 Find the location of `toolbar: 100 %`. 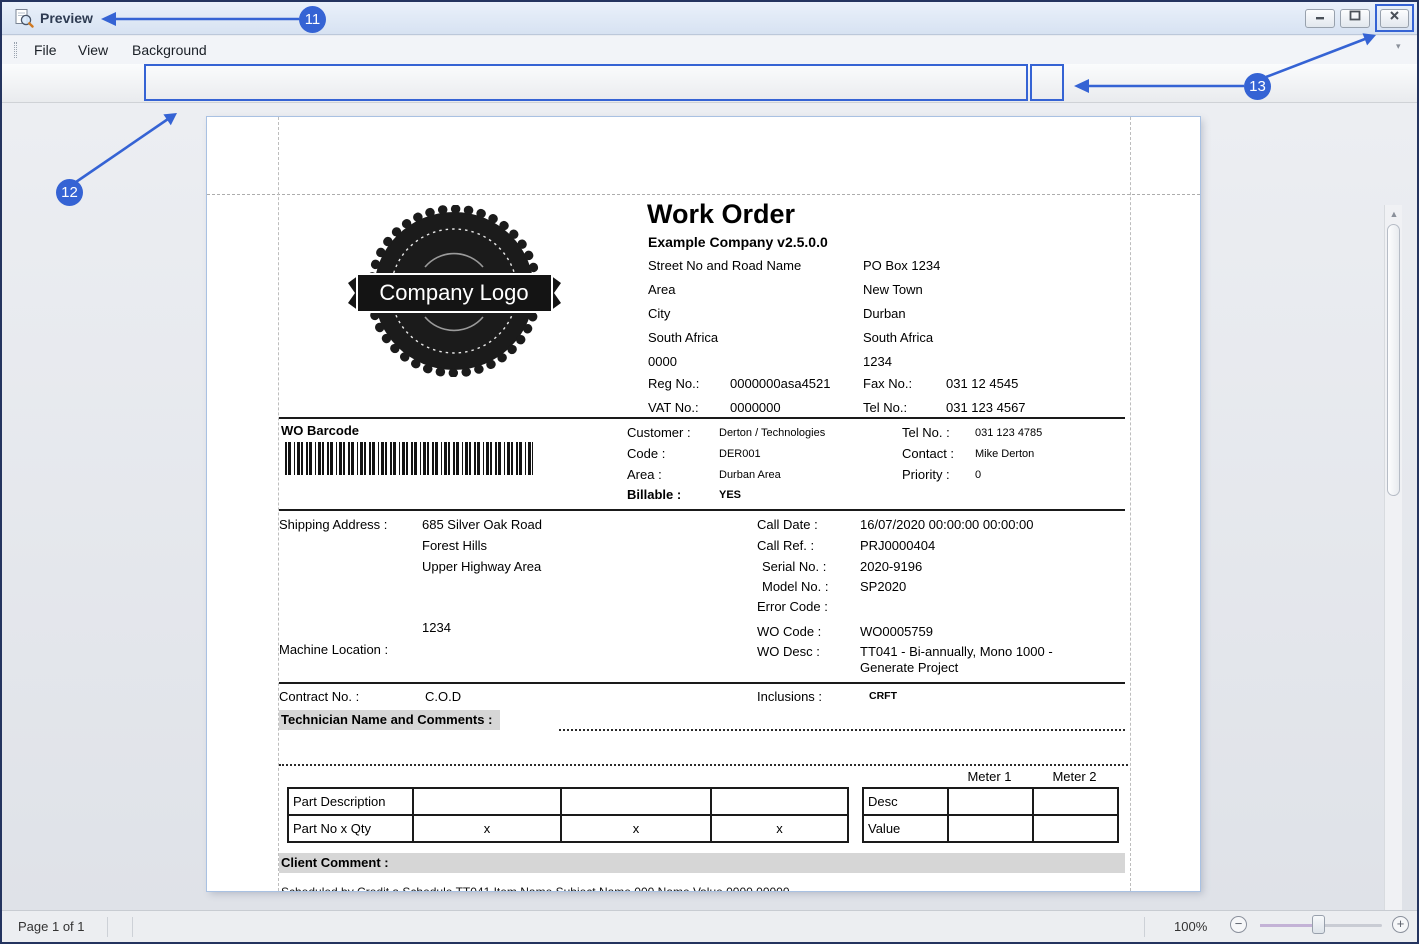

toolbar: 100 % is located at coordinates (709, 113).